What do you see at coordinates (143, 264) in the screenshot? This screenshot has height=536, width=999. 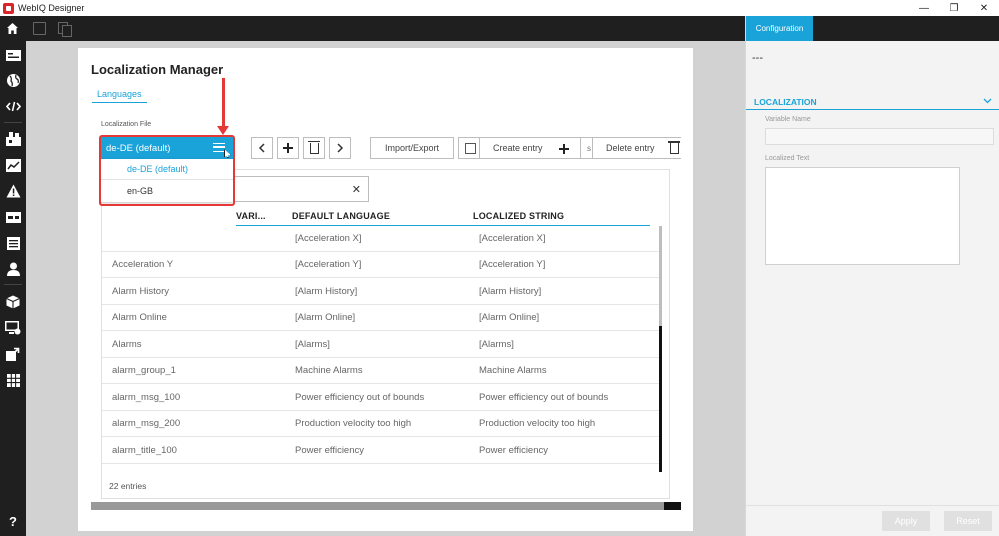 I see `cell-variable: Acceleration Y` at bounding box center [143, 264].